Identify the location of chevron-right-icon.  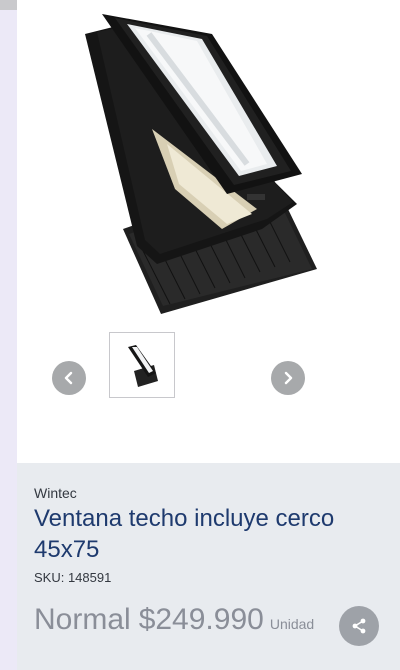
(288, 378).